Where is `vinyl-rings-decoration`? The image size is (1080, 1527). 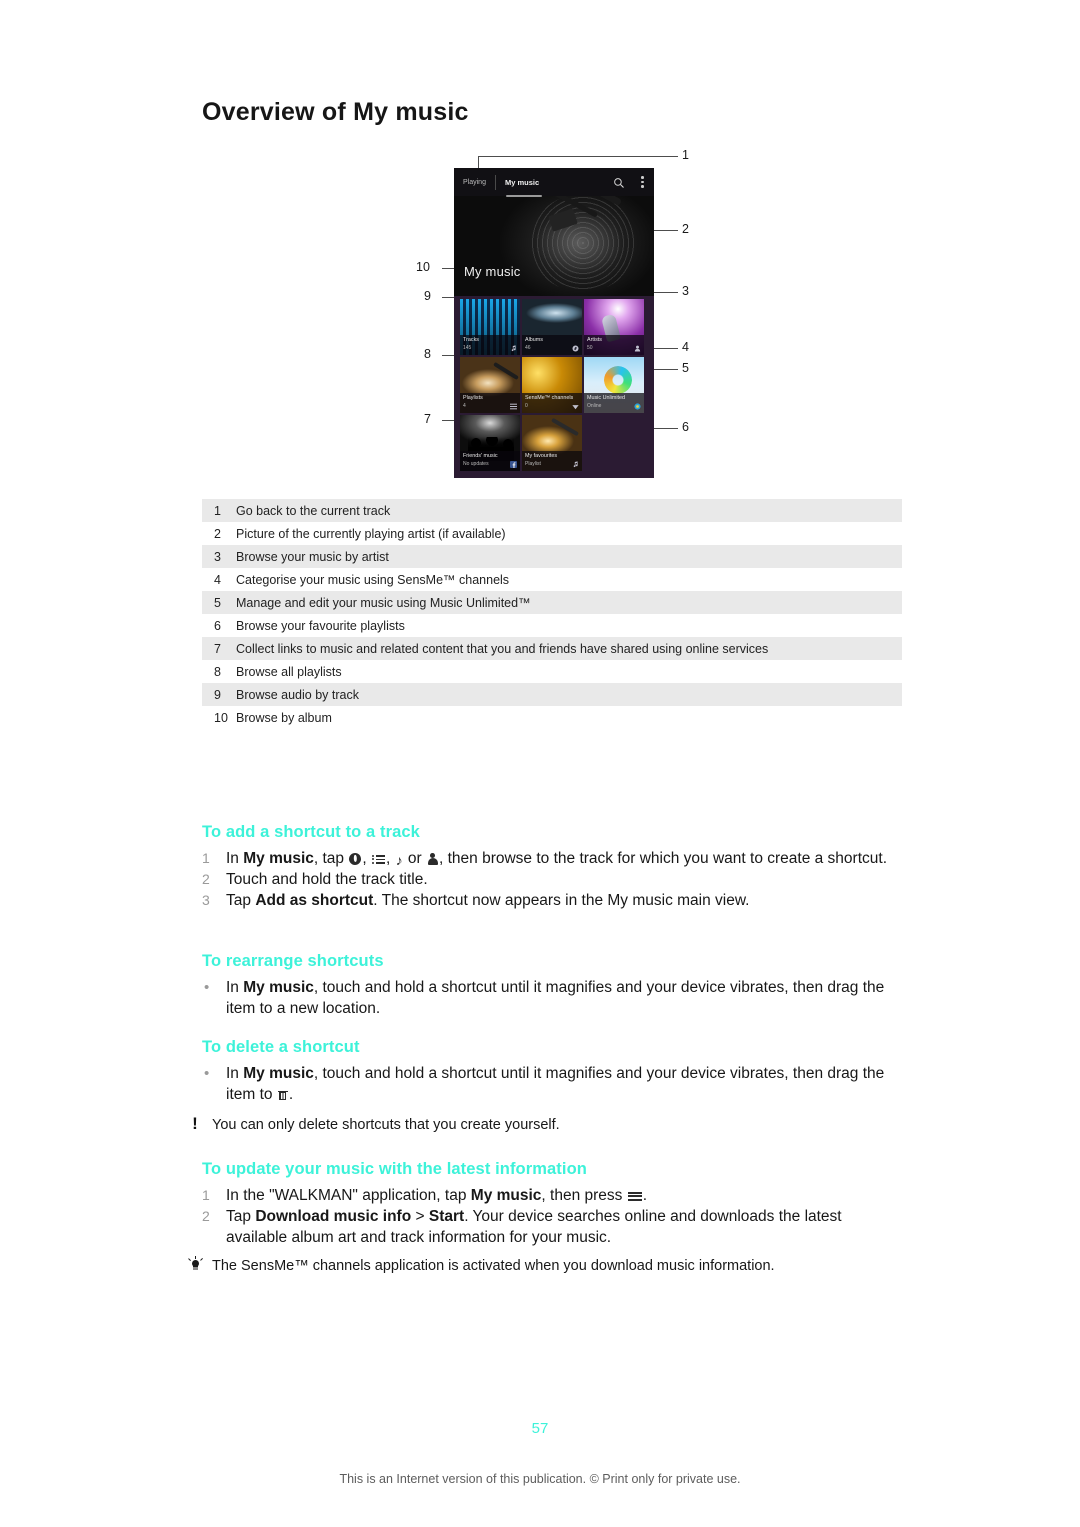
vinyl-rings-decoration is located at coordinates (583, 243).